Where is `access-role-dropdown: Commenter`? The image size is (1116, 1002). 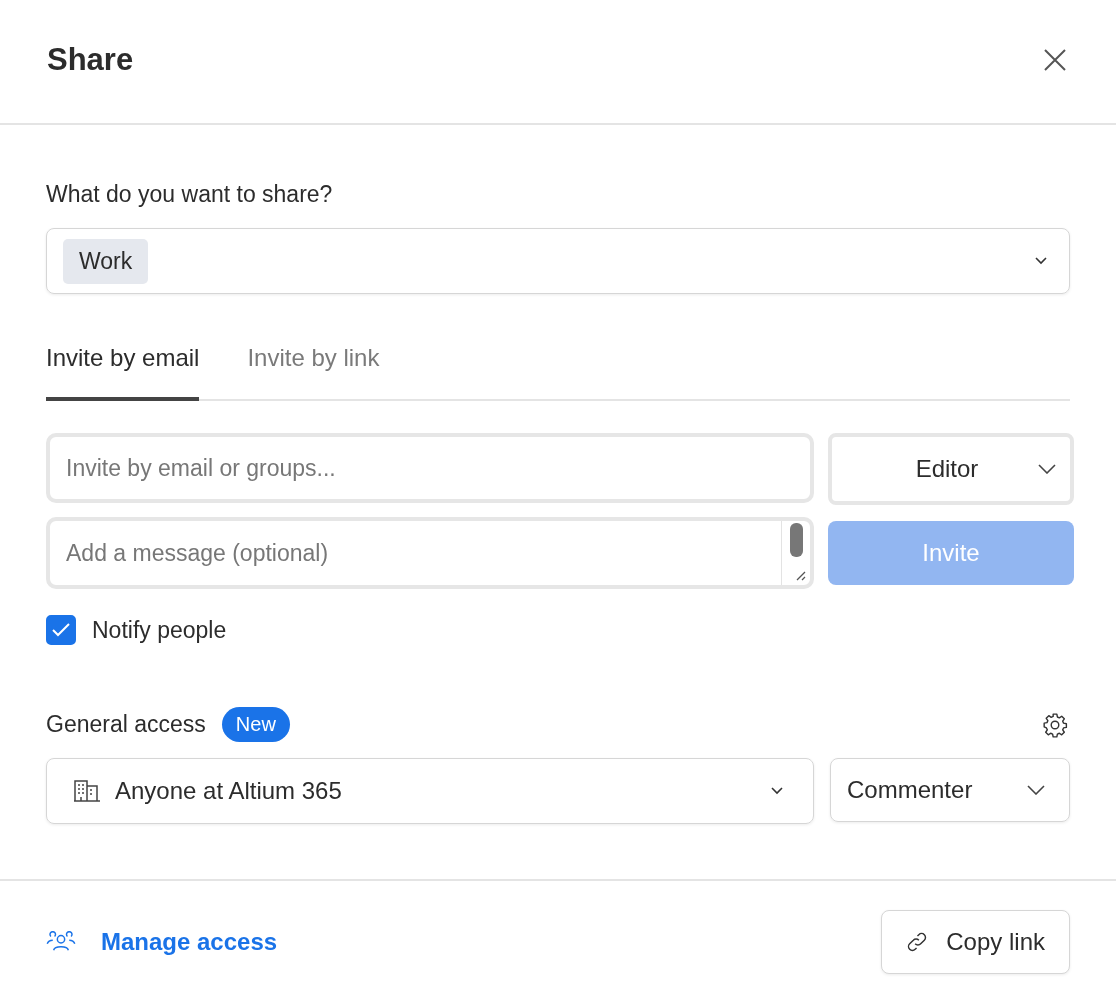
access-role-dropdown: Commenter is located at coordinates (950, 790).